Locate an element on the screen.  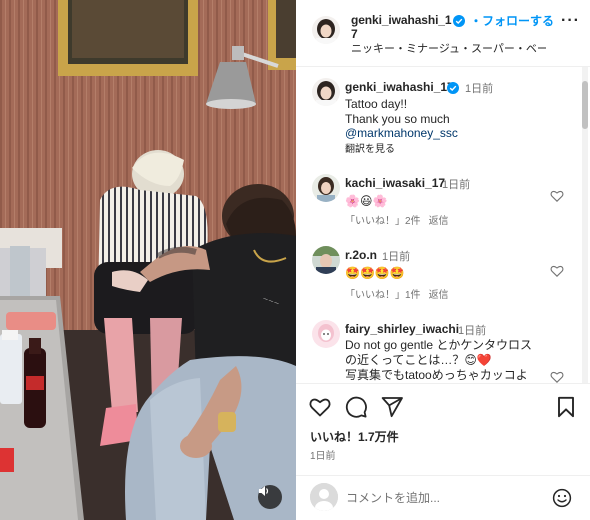
sound-toggle-button is located at coordinates (270, 497).